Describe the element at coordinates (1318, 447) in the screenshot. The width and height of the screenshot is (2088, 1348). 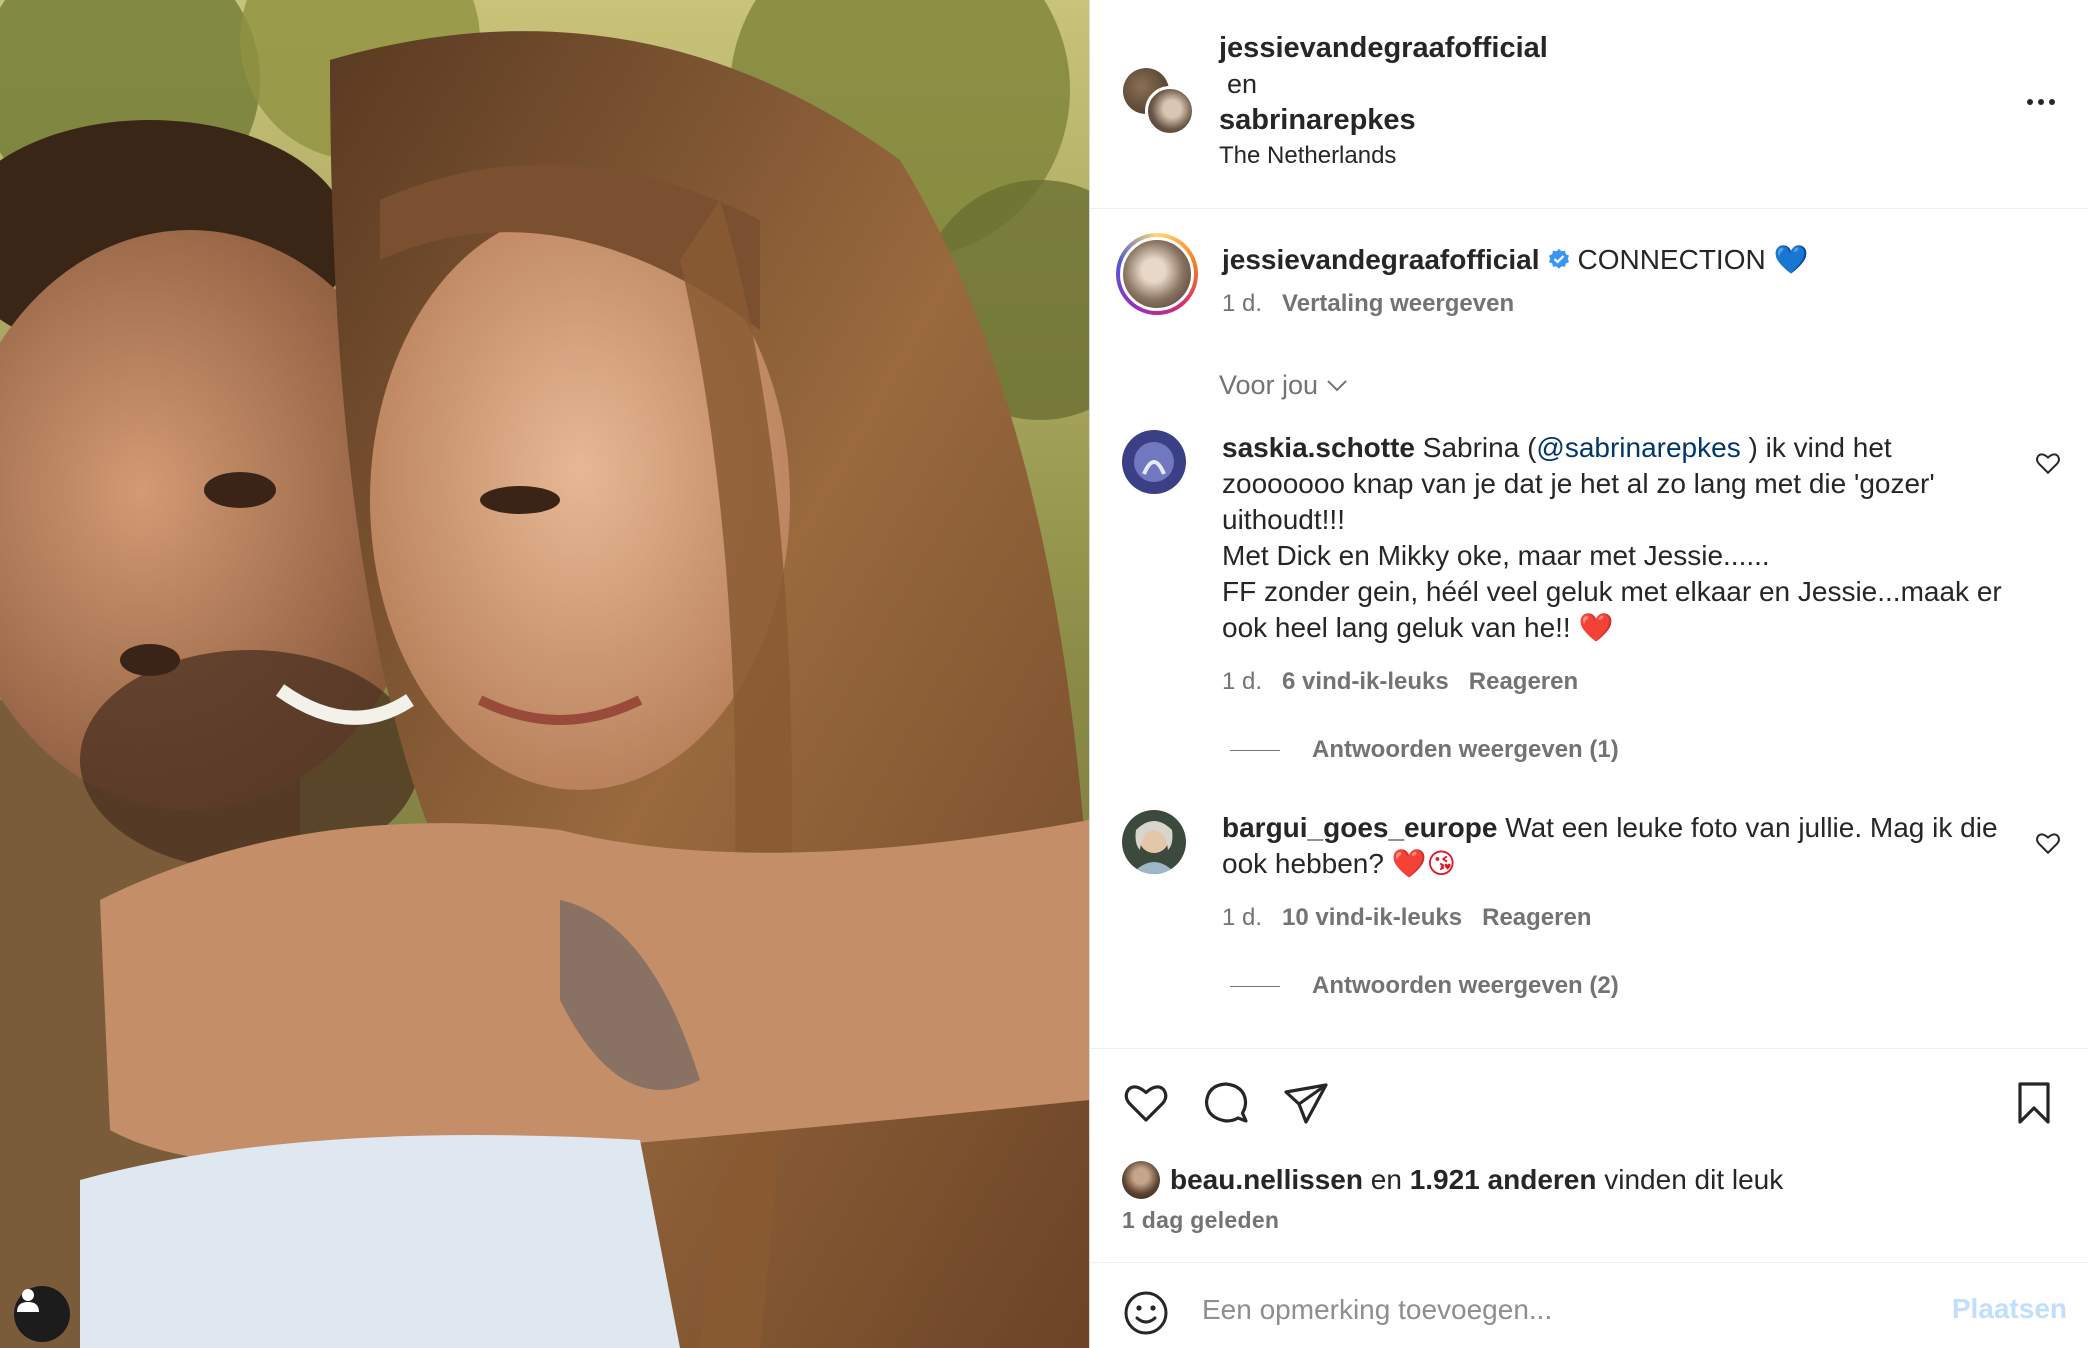
I see `comment-username: saskia.schotte` at that location.